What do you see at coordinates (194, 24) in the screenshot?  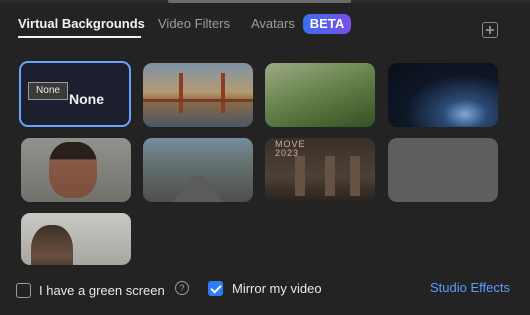 I see `tab-video-filters: Video Filters` at bounding box center [194, 24].